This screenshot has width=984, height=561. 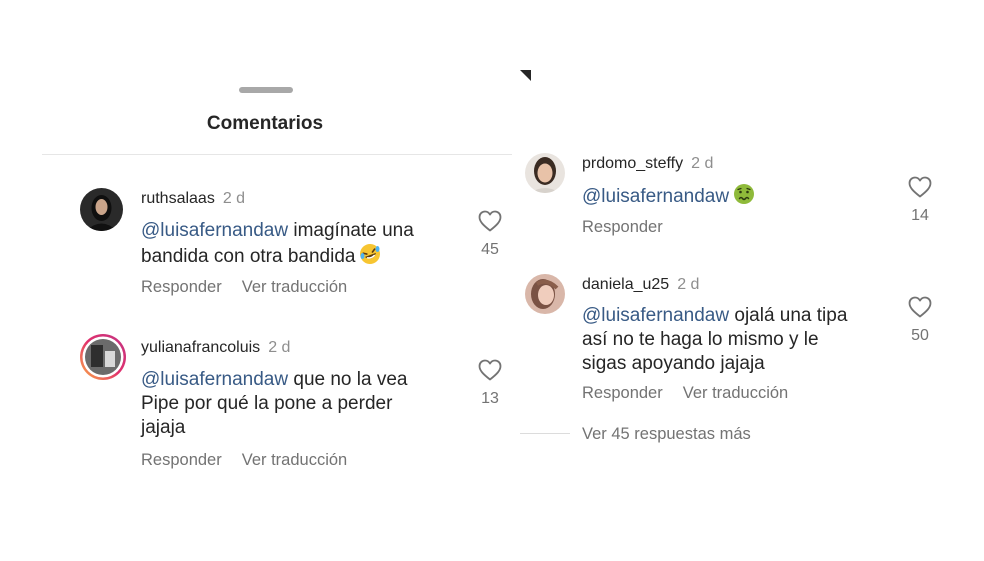 What do you see at coordinates (920, 335) in the screenshot?
I see `like-count: 50` at bounding box center [920, 335].